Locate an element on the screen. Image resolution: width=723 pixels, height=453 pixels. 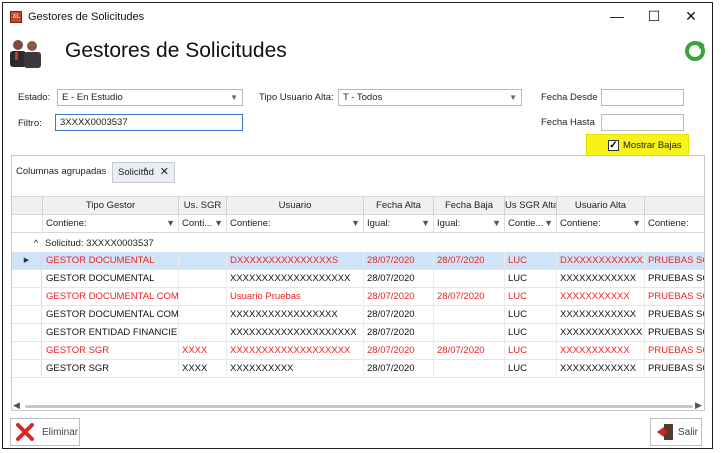
horizontal-scrollbar: ◀ ▶ is located at coordinates (359, 406).